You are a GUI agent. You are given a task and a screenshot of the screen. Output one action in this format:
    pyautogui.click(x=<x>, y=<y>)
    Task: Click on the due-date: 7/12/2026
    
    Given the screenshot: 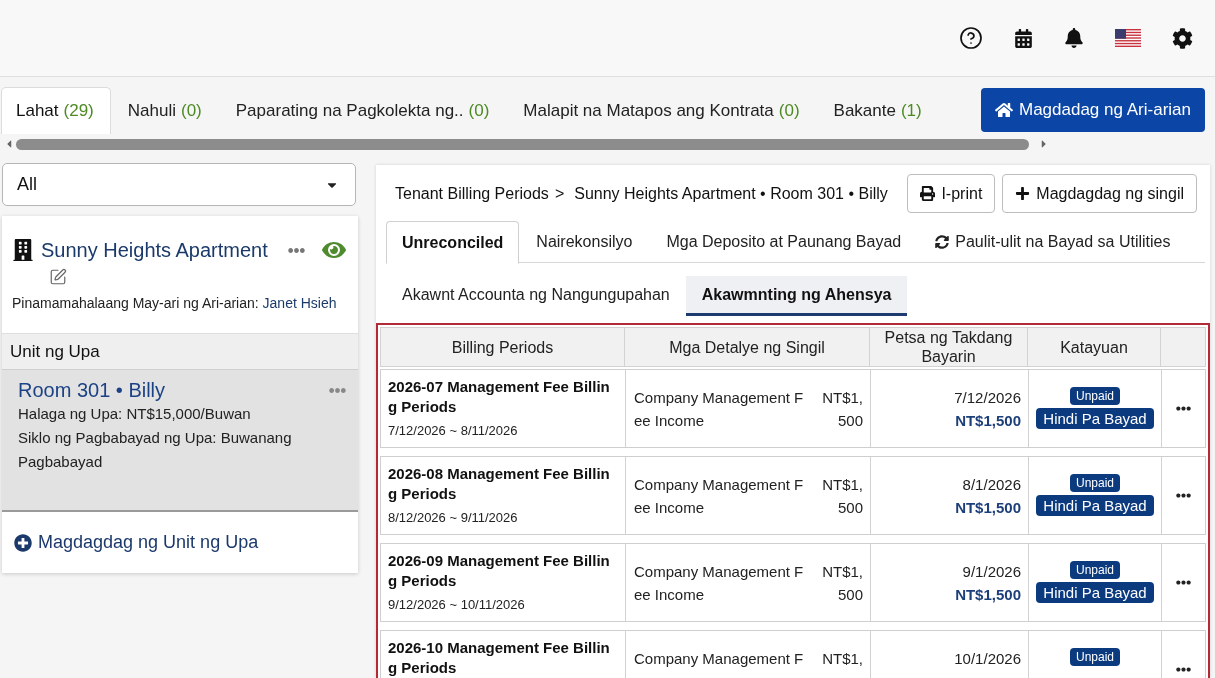 What is the action you would take?
    pyautogui.click(x=987, y=398)
    